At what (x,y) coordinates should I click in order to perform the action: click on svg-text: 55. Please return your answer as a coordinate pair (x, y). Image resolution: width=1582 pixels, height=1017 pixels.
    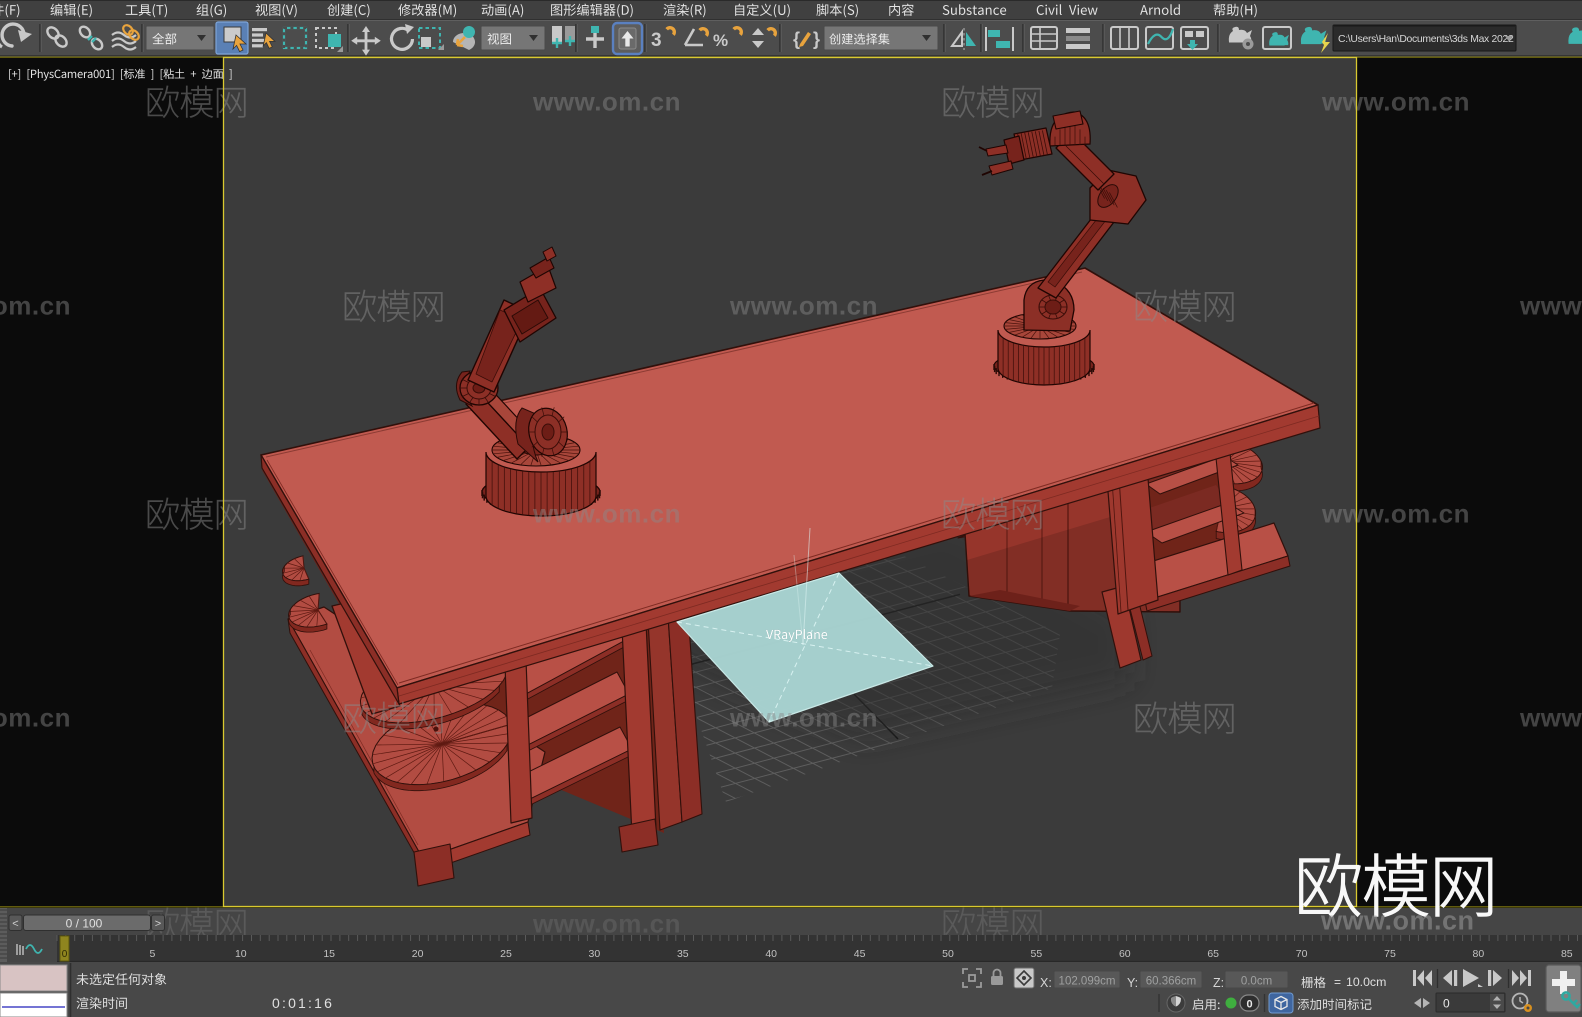
    Looking at the image, I should click on (1037, 954).